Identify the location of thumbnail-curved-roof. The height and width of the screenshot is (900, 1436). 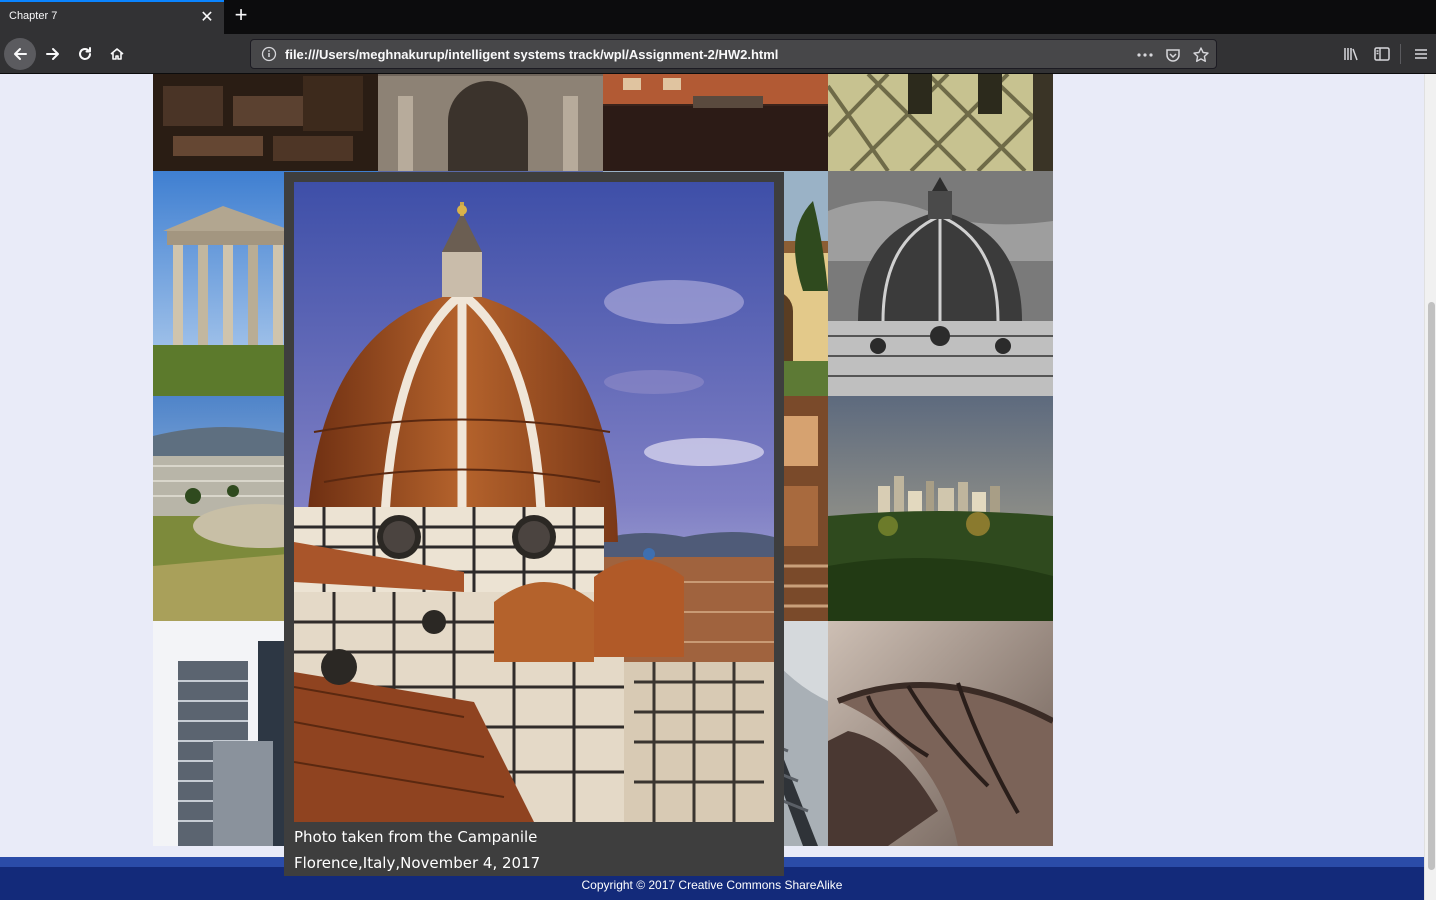
(940, 733).